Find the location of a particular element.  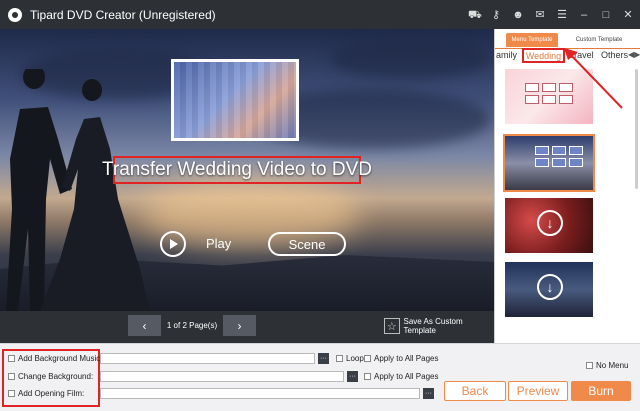

cloud-shape is located at coordinates (410, 59).